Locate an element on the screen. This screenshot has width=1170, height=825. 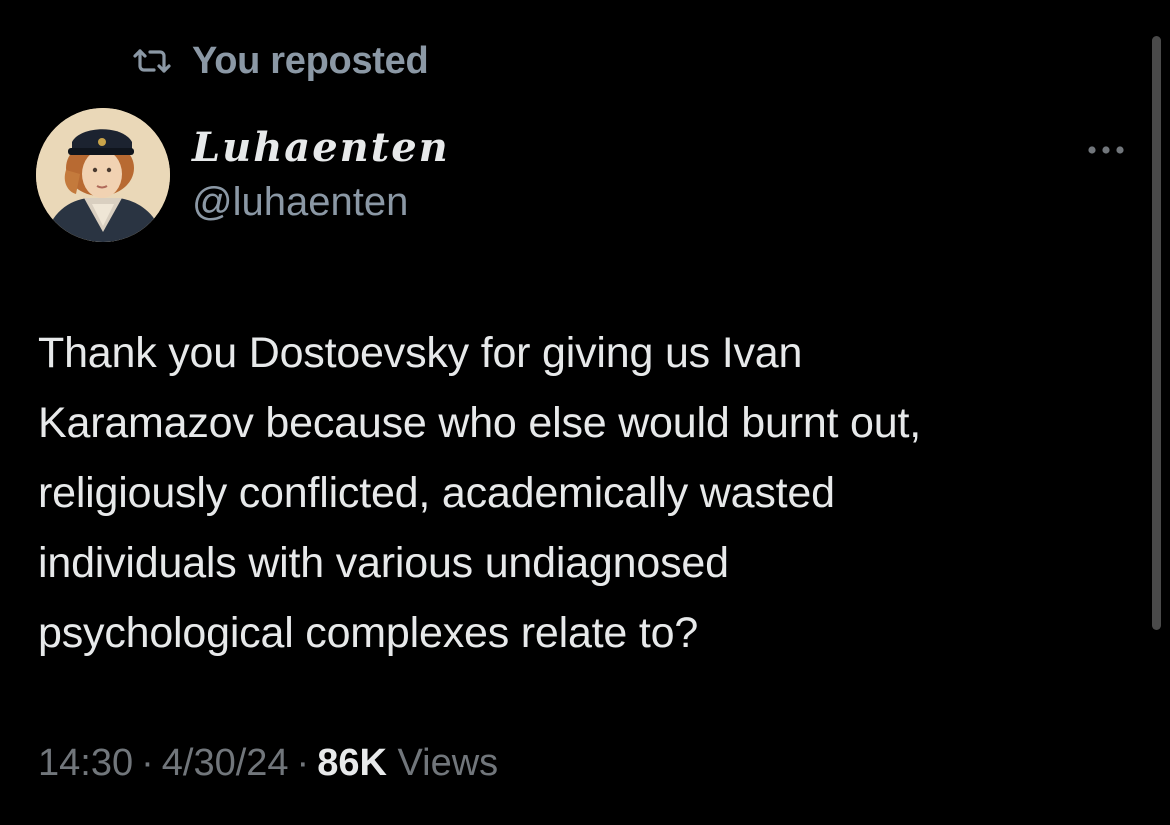
repost-indicator: You reposted is located at coordinates (280, 61).